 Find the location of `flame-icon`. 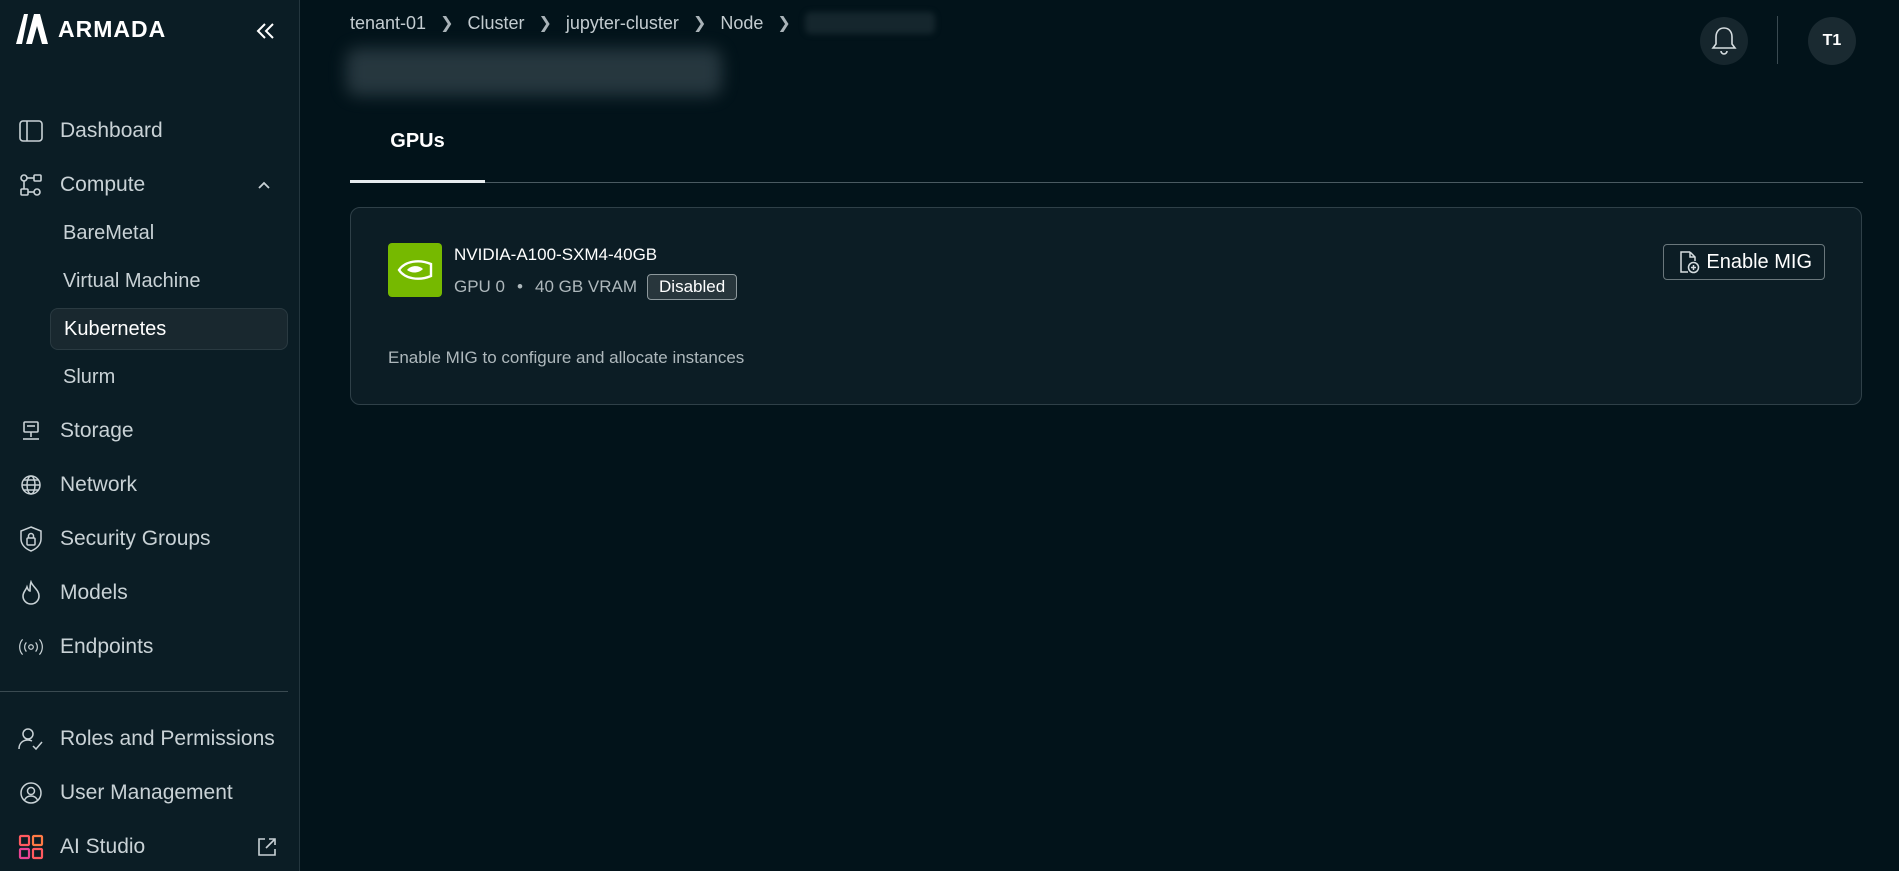

flame-icon is located at coordinates (31, 593).